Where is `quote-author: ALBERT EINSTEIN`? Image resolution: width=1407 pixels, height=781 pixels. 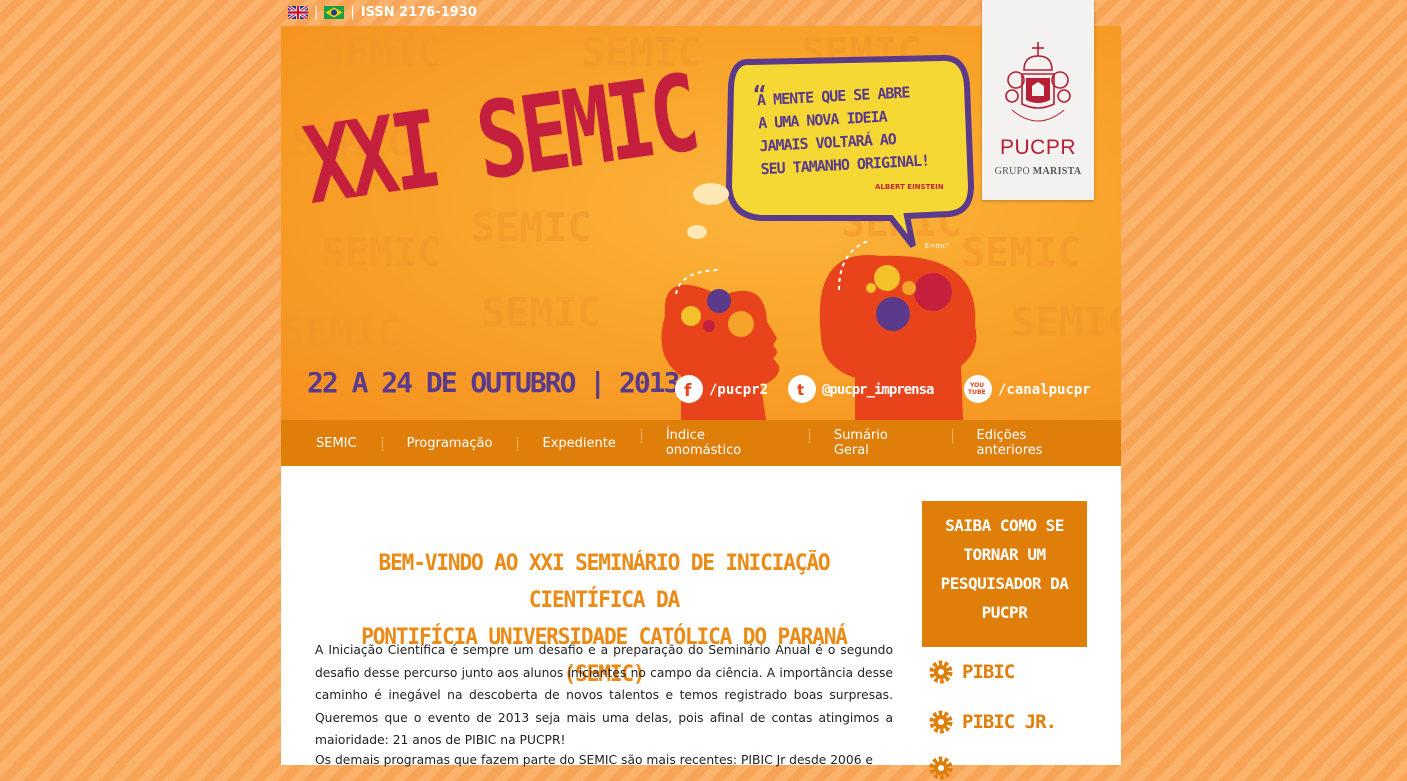 quote-author: ALBERT EINSTEIN is located at coordinates (909, 187).